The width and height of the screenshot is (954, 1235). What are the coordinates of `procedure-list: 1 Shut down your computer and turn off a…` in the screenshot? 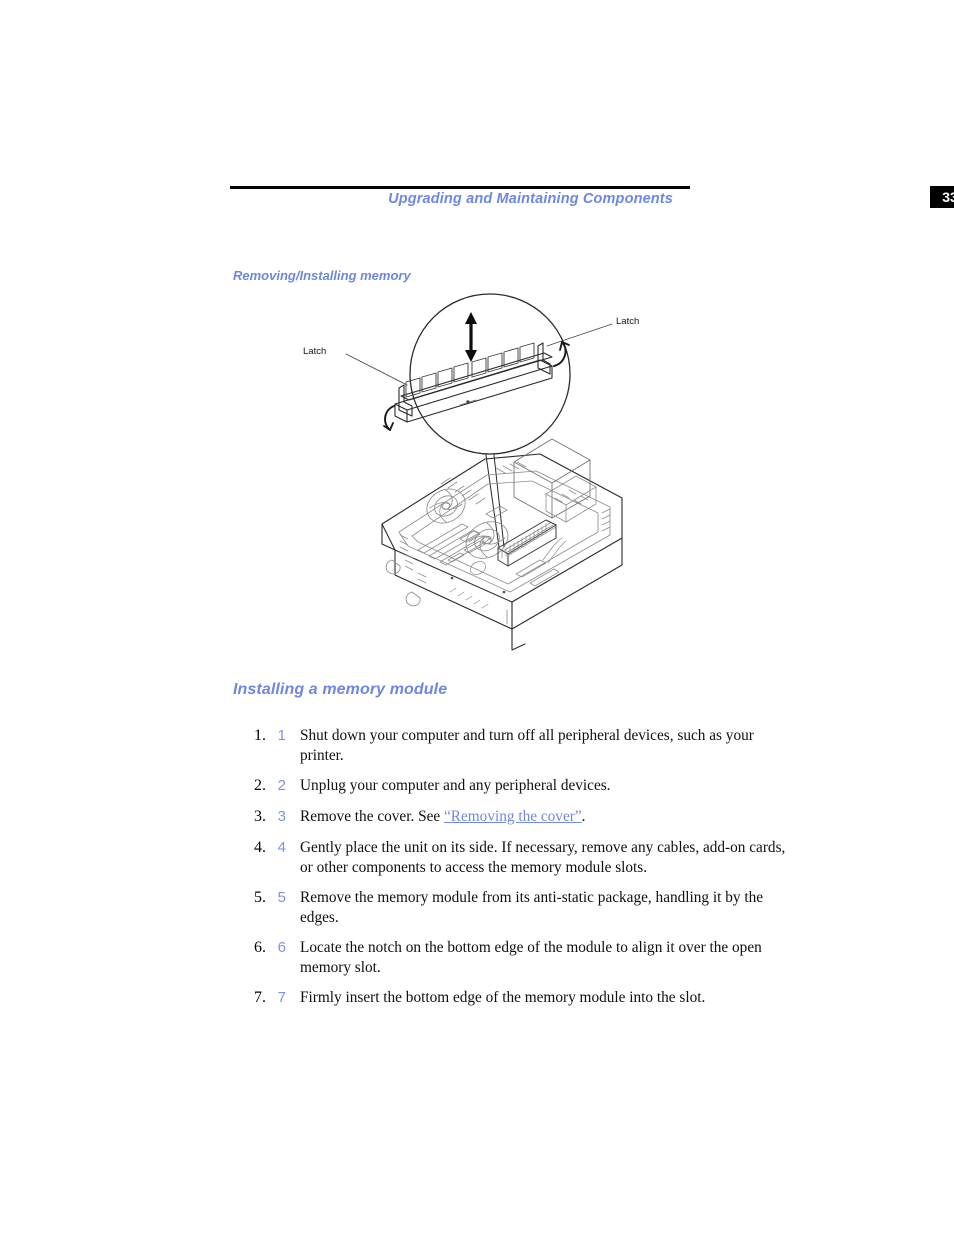 It's located at (510, 872).